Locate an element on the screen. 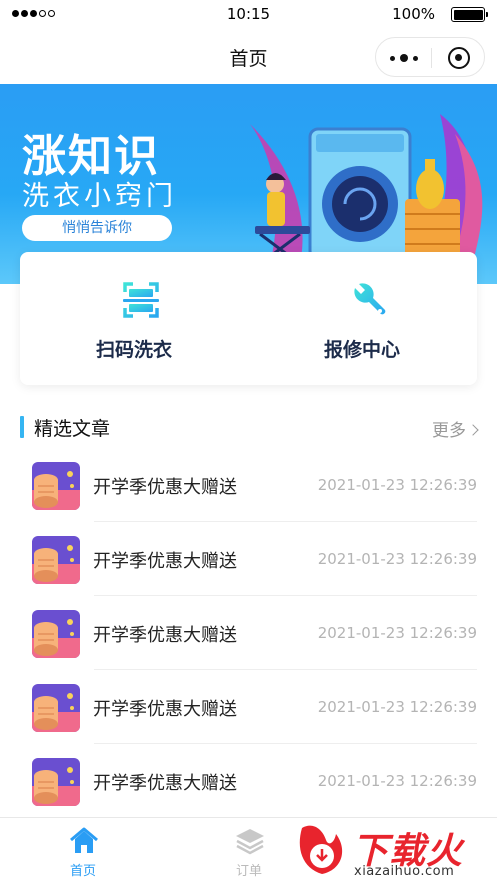 The image size is (497, 883). status-bar: 10:15 100% is located at coordinates (248, 15).